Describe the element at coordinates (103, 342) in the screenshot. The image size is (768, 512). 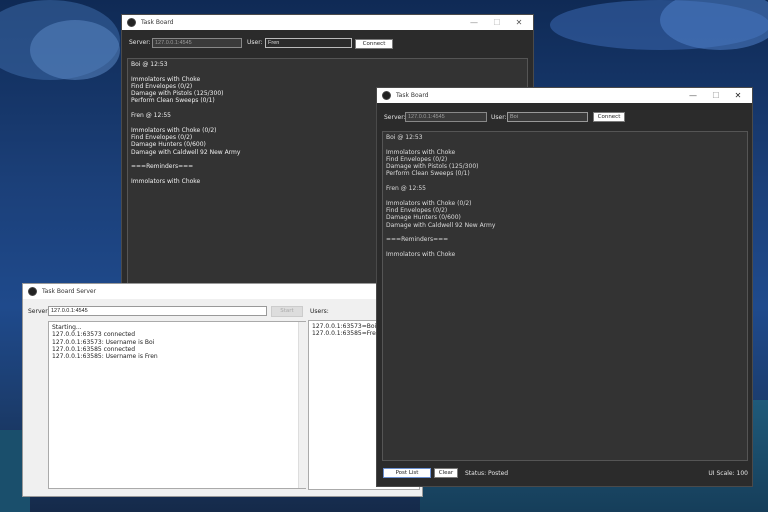
I see `log-line: 127.0.0.1:63573: Username is Boi` at that location.